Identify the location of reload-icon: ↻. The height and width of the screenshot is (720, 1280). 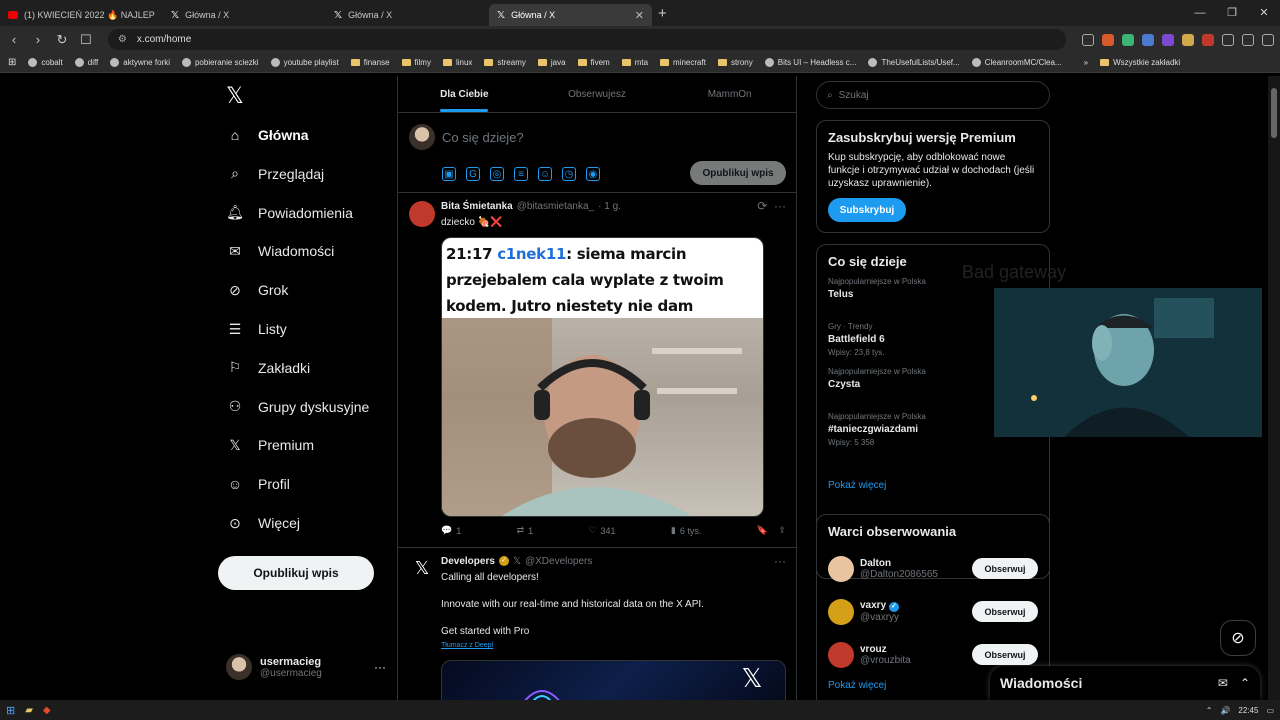
(62, 40).